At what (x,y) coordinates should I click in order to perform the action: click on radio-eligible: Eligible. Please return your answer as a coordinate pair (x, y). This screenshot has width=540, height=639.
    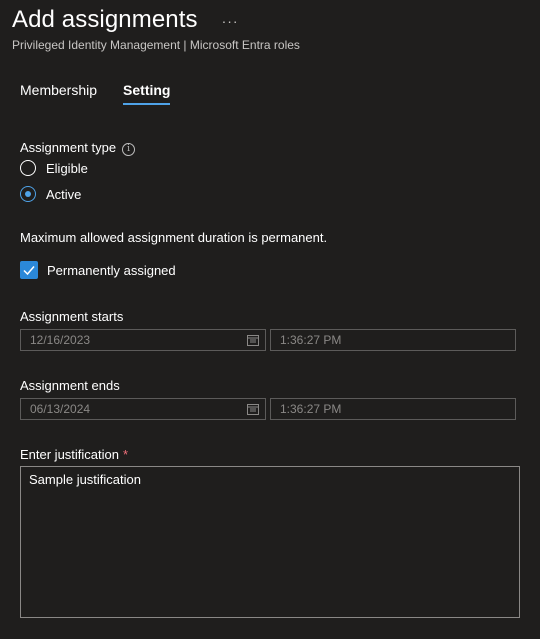
    Looking at the image, I should click on (54, 168).